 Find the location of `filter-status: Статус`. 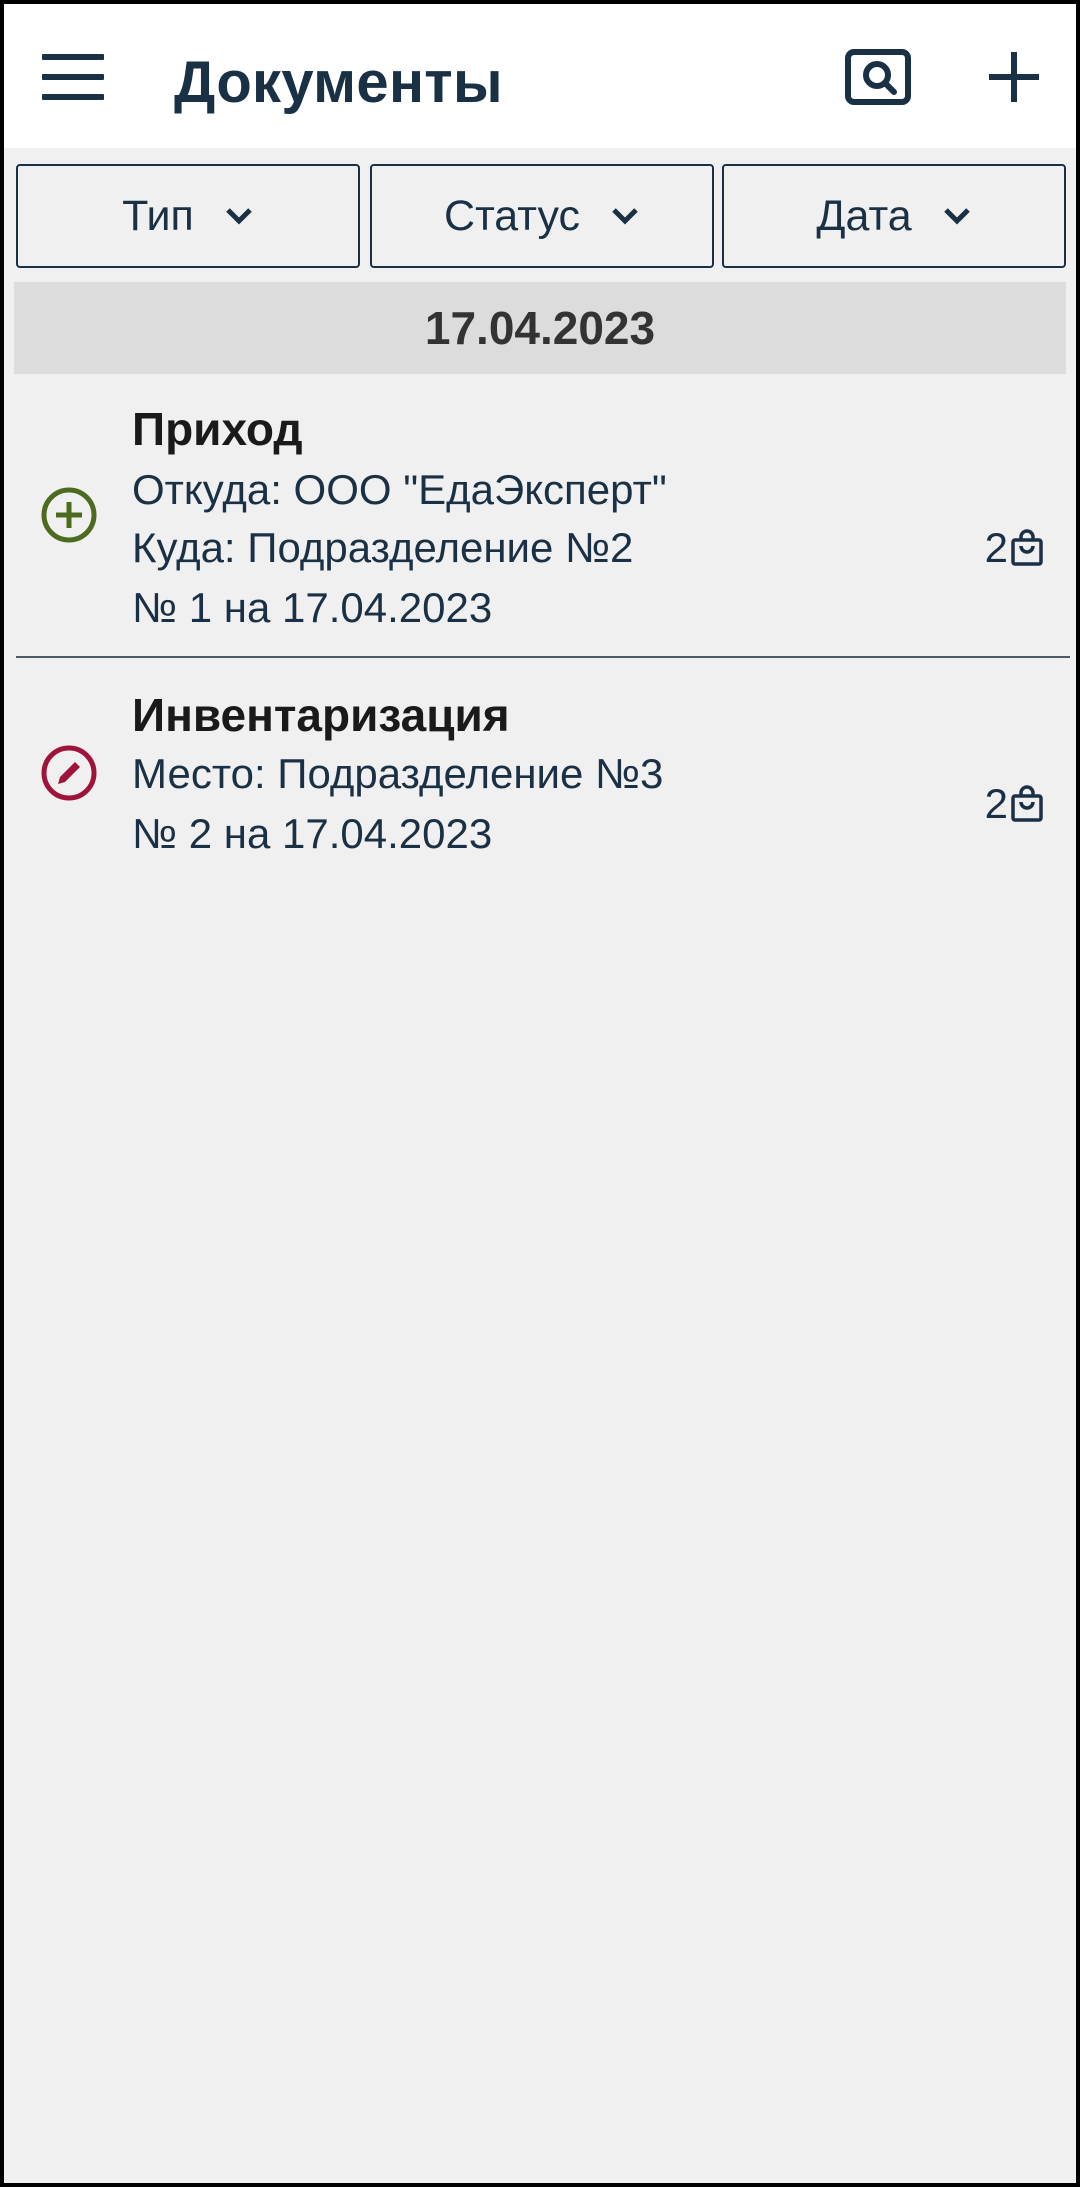

filter-status: Статус is located at coordinates (542, 216).